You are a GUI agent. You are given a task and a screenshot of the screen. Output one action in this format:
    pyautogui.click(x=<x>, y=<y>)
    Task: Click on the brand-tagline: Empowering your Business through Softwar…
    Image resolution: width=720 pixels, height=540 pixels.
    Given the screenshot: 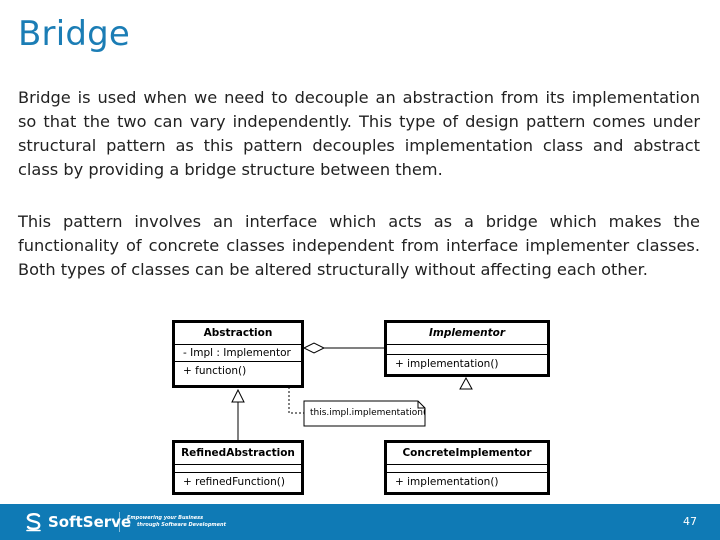 What is the action you would take?
    pyautogui.click(x=176, y=522)
    